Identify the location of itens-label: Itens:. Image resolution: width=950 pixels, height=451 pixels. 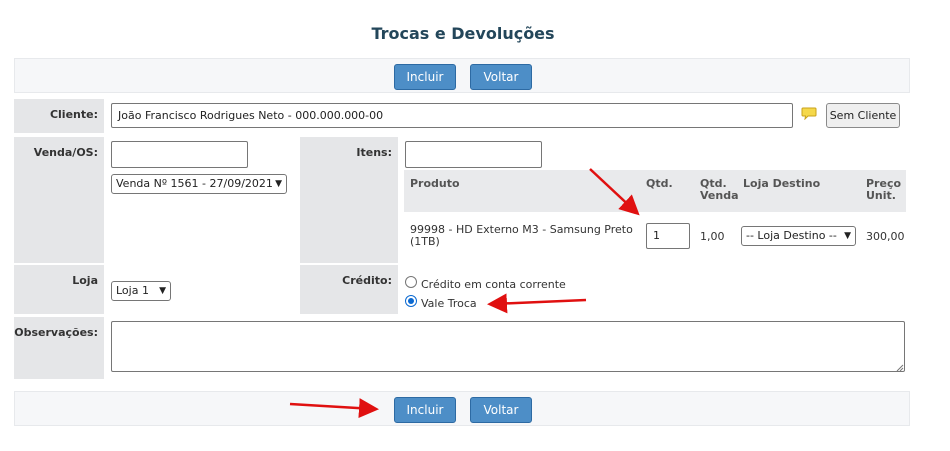
(349, 200).